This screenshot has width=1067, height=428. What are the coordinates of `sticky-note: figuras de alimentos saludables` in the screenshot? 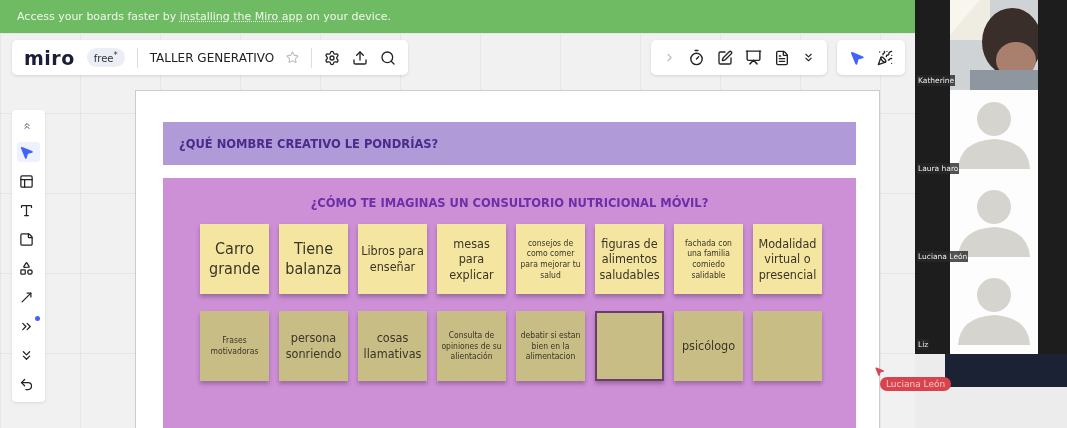 It's located at (629, 259).